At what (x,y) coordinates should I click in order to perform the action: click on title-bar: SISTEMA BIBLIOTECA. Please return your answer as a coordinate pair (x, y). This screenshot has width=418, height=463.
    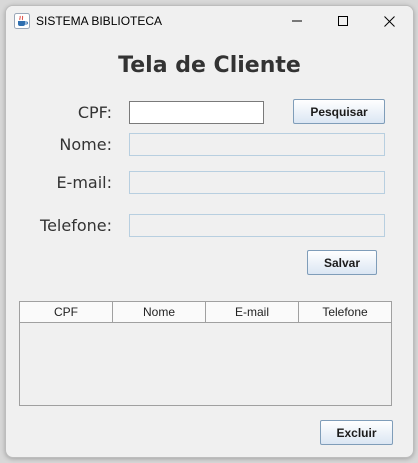
    Looking at the image, I should click on (209, 21).